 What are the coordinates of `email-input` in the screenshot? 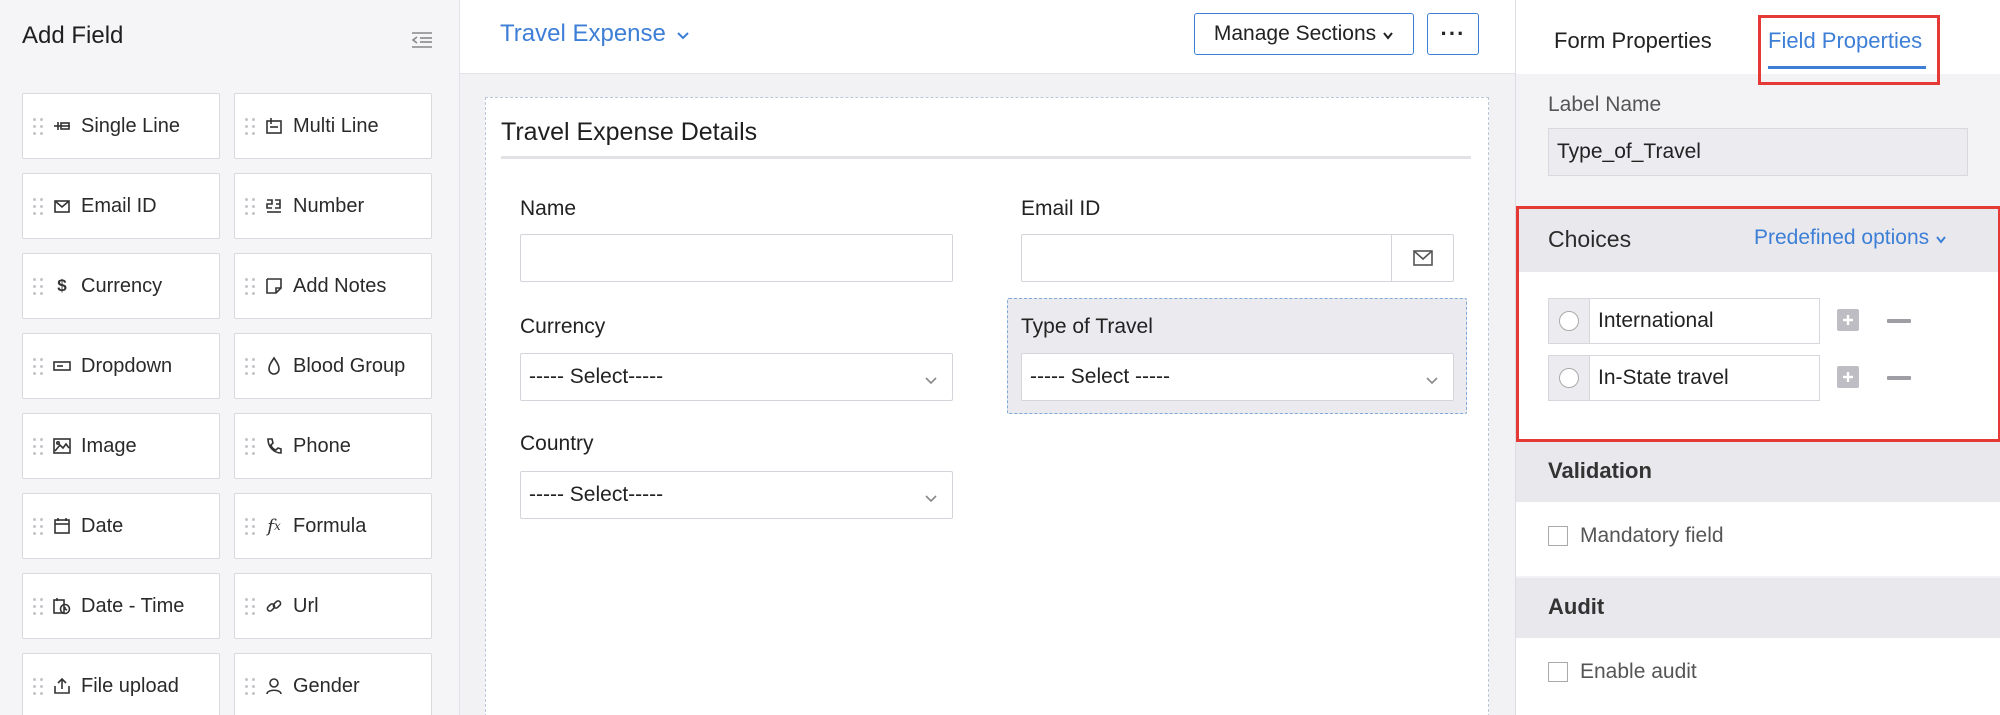 It's located at (1237, 258).